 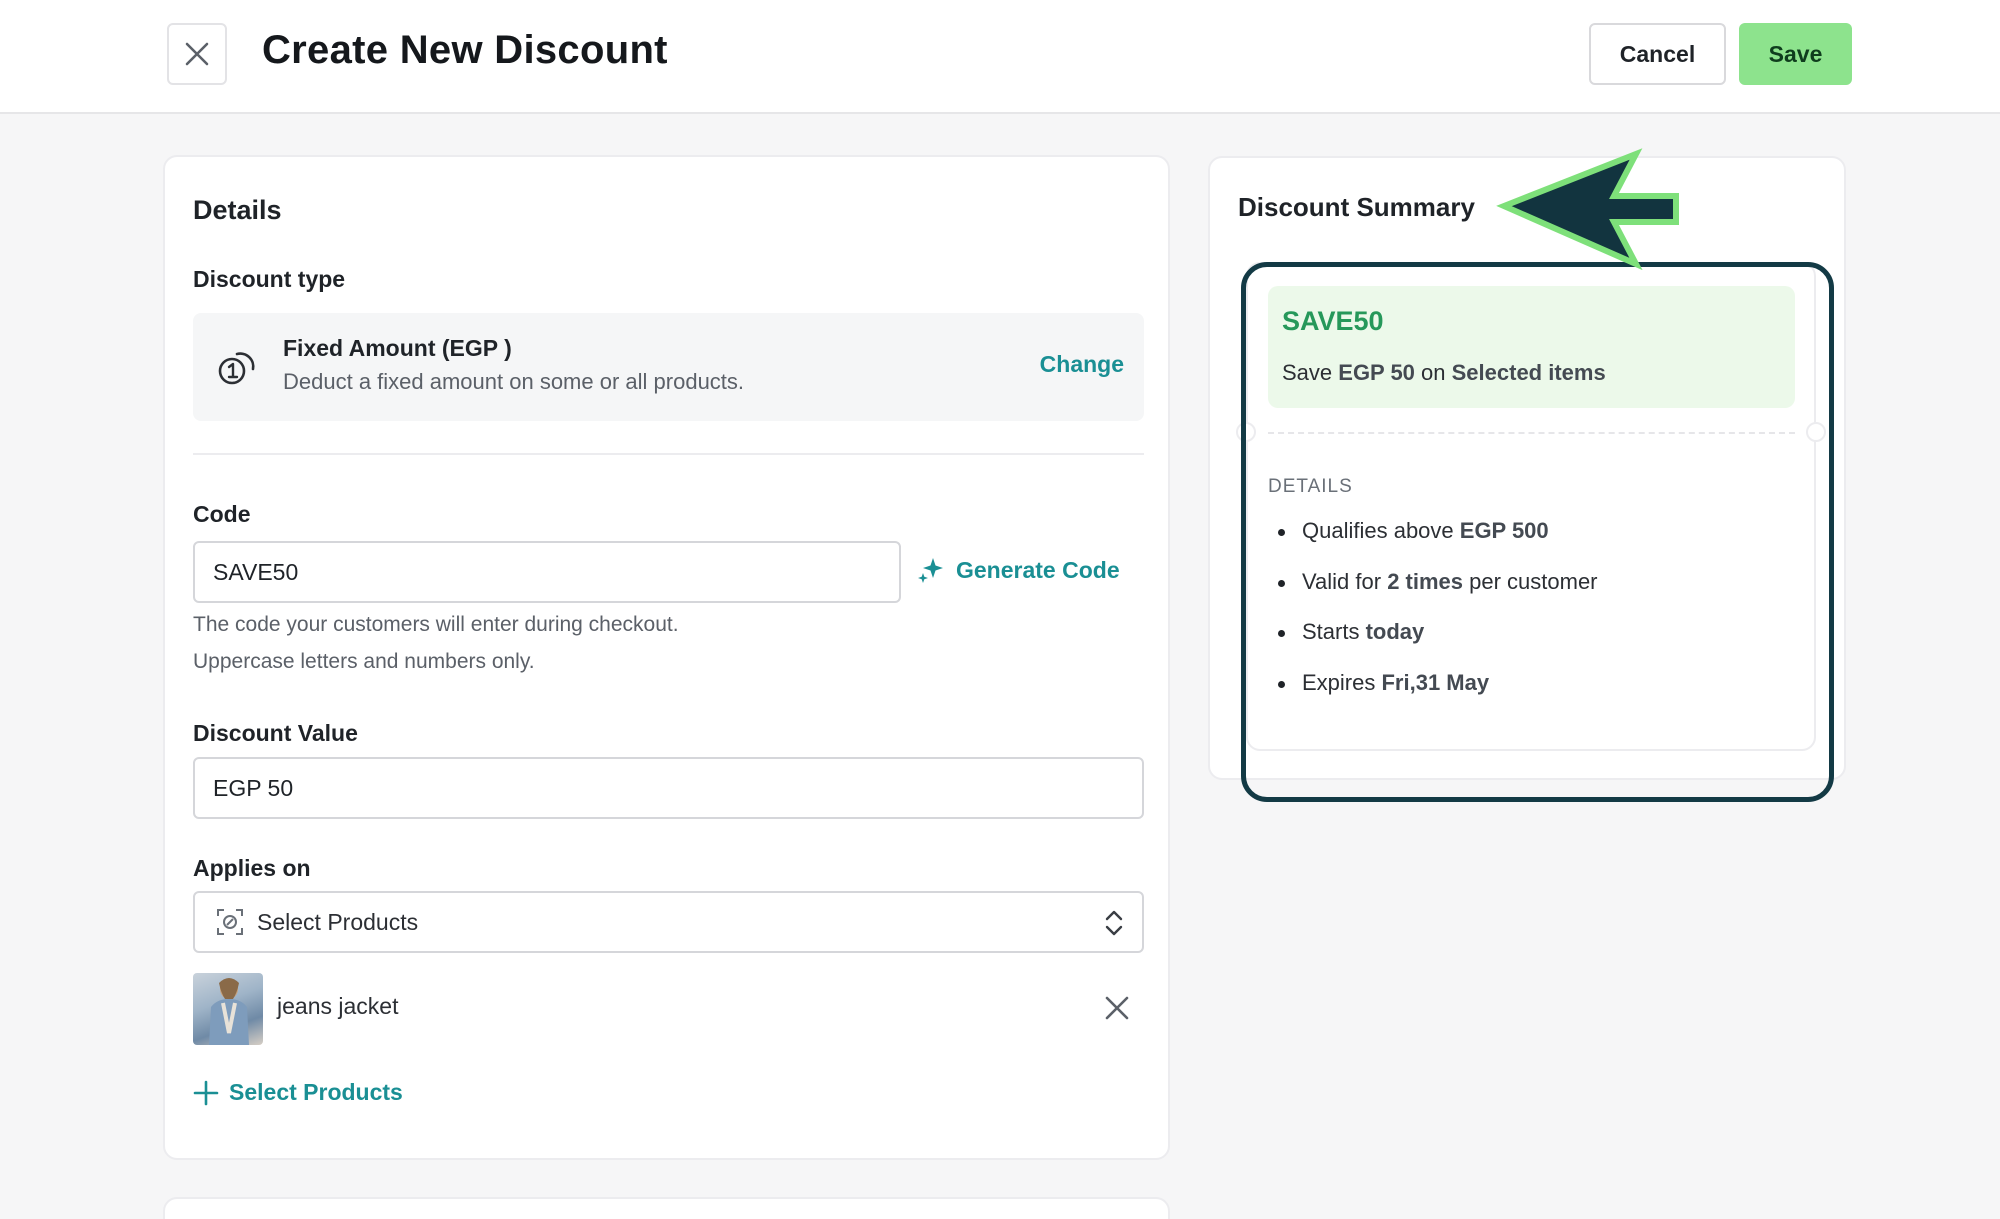 I want to click on summary-item-start: Starts today, so click(x=1433, y=644).